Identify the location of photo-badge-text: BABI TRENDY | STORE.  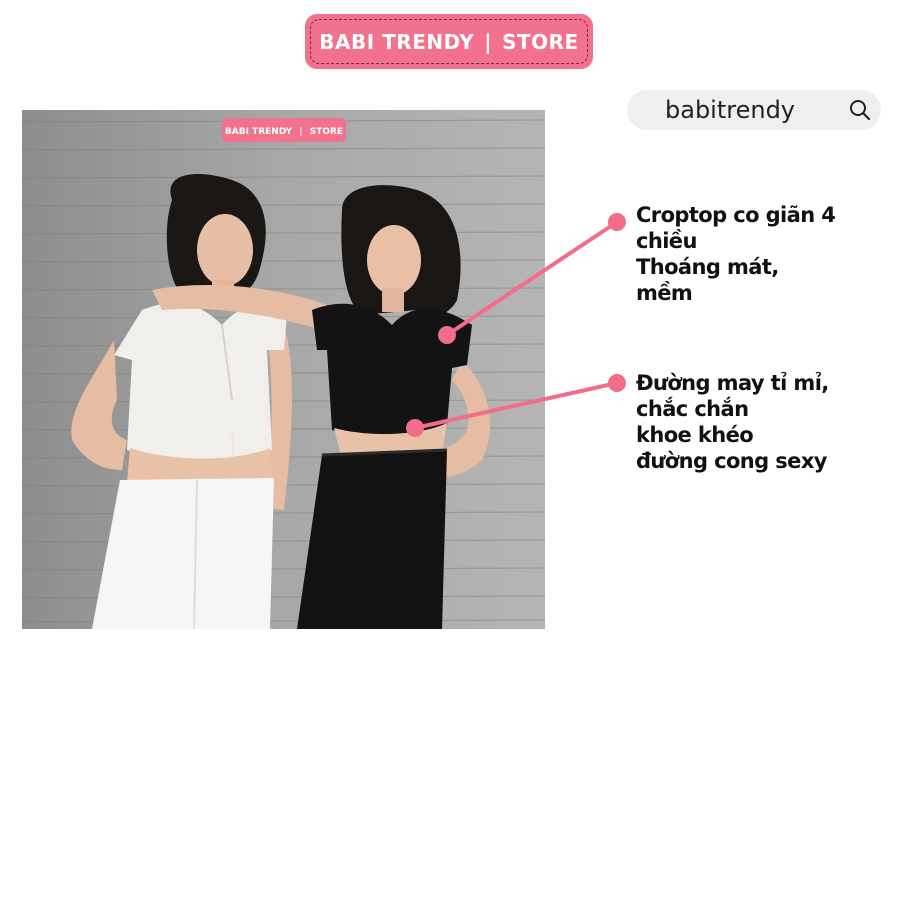
(284, 132).